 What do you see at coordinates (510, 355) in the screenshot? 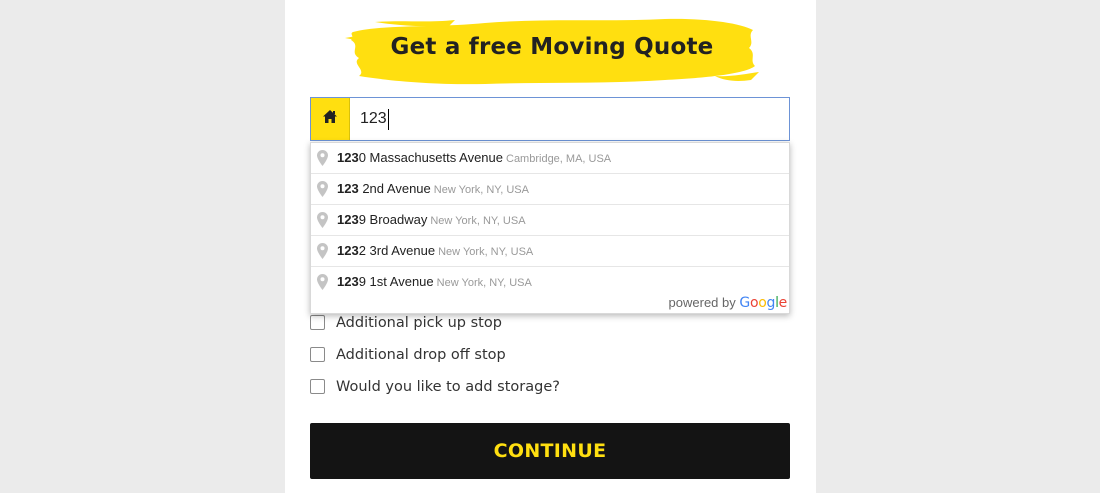
I see `checkbox-row-dropoff: Additional drop off stop` at bounding box center [510, 355].